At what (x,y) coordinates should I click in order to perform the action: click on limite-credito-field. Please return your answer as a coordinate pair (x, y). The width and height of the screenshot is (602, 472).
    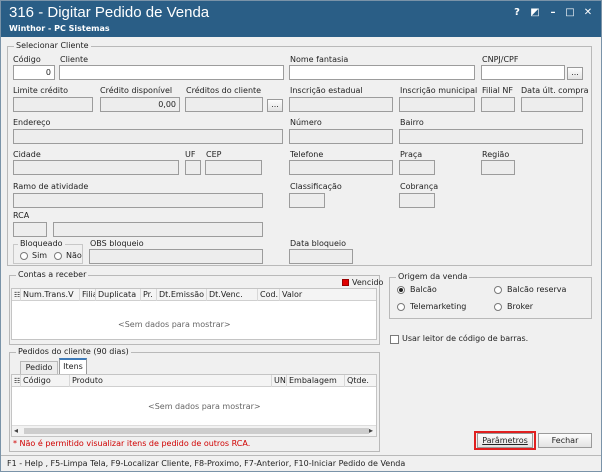
    Looking at the image, I should click on (53, 104).